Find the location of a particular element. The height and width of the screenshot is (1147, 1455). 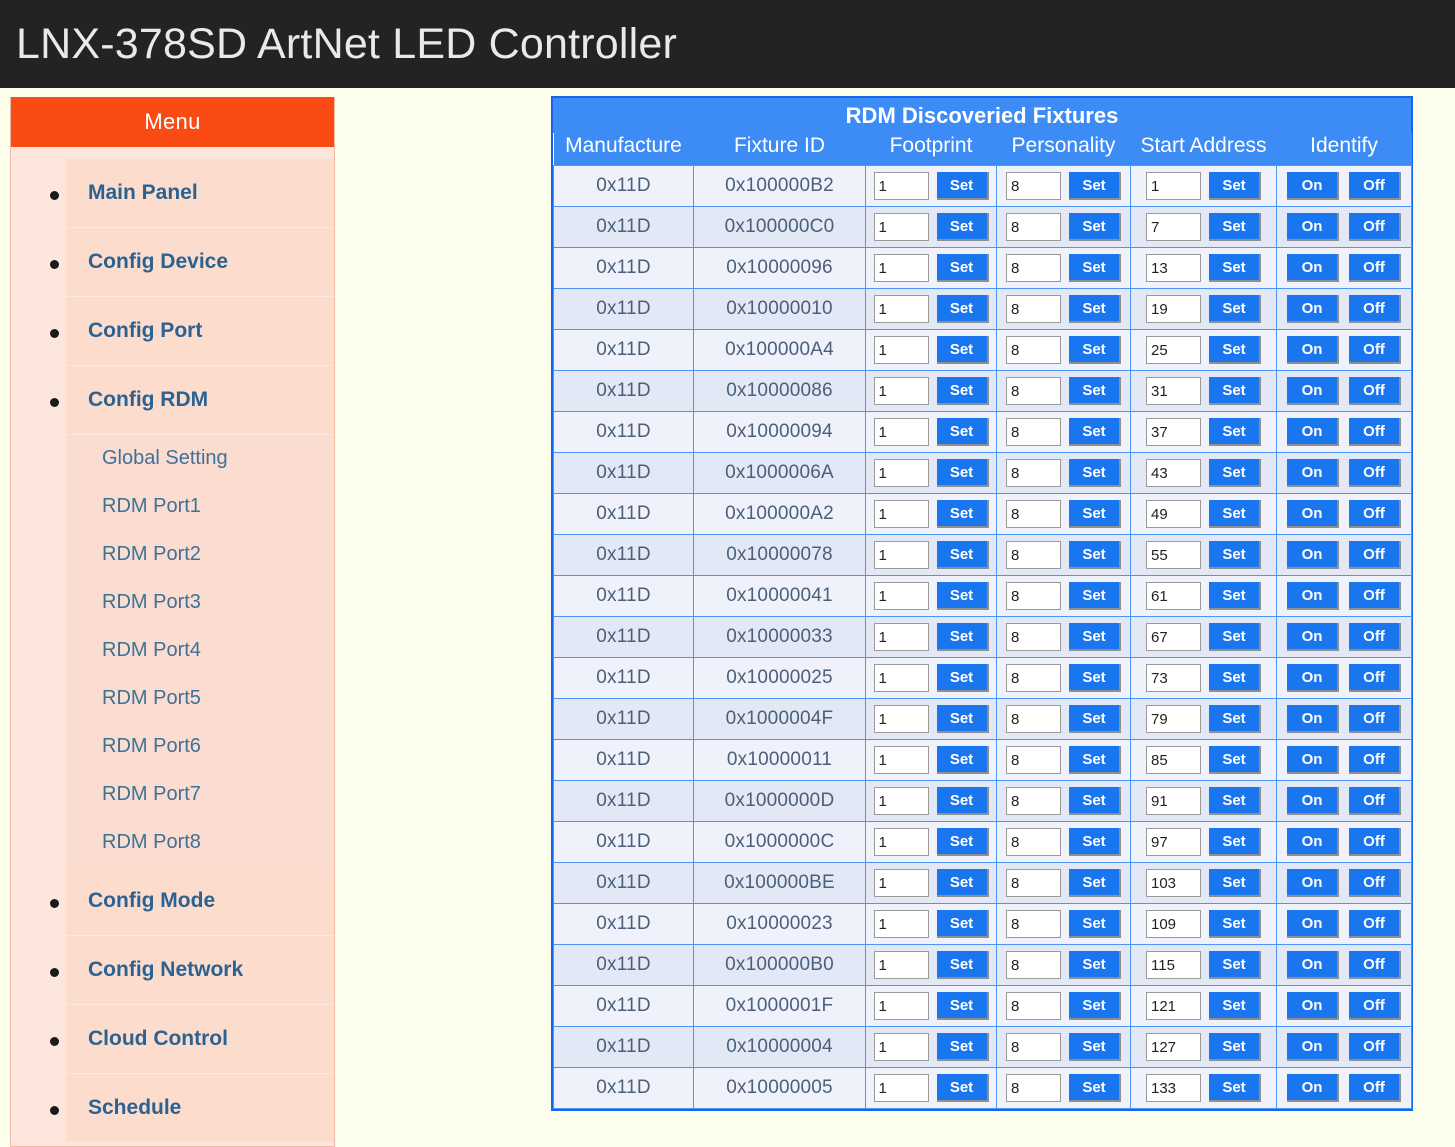

sidebar-item-config-mode: Config Mode is located at coordinates (200, 901).